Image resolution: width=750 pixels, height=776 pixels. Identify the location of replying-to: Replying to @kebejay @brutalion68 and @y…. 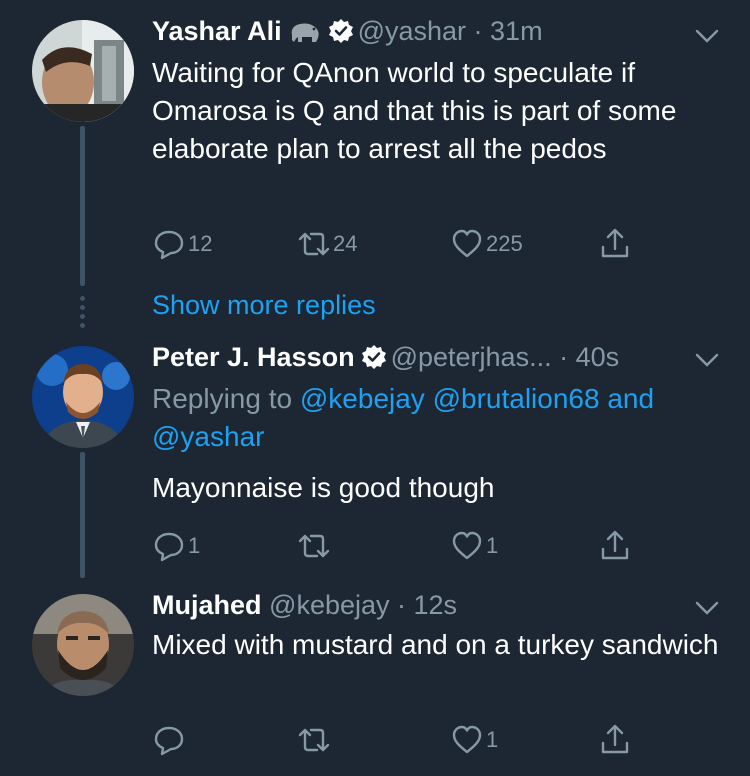
(436, 418).